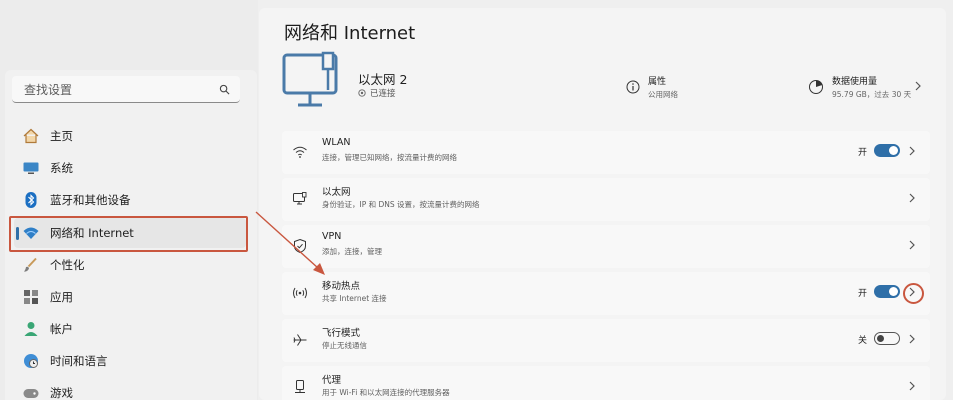 This screenshot has height=400, width=953. I want to click on shield-icon, so click(300, 246).